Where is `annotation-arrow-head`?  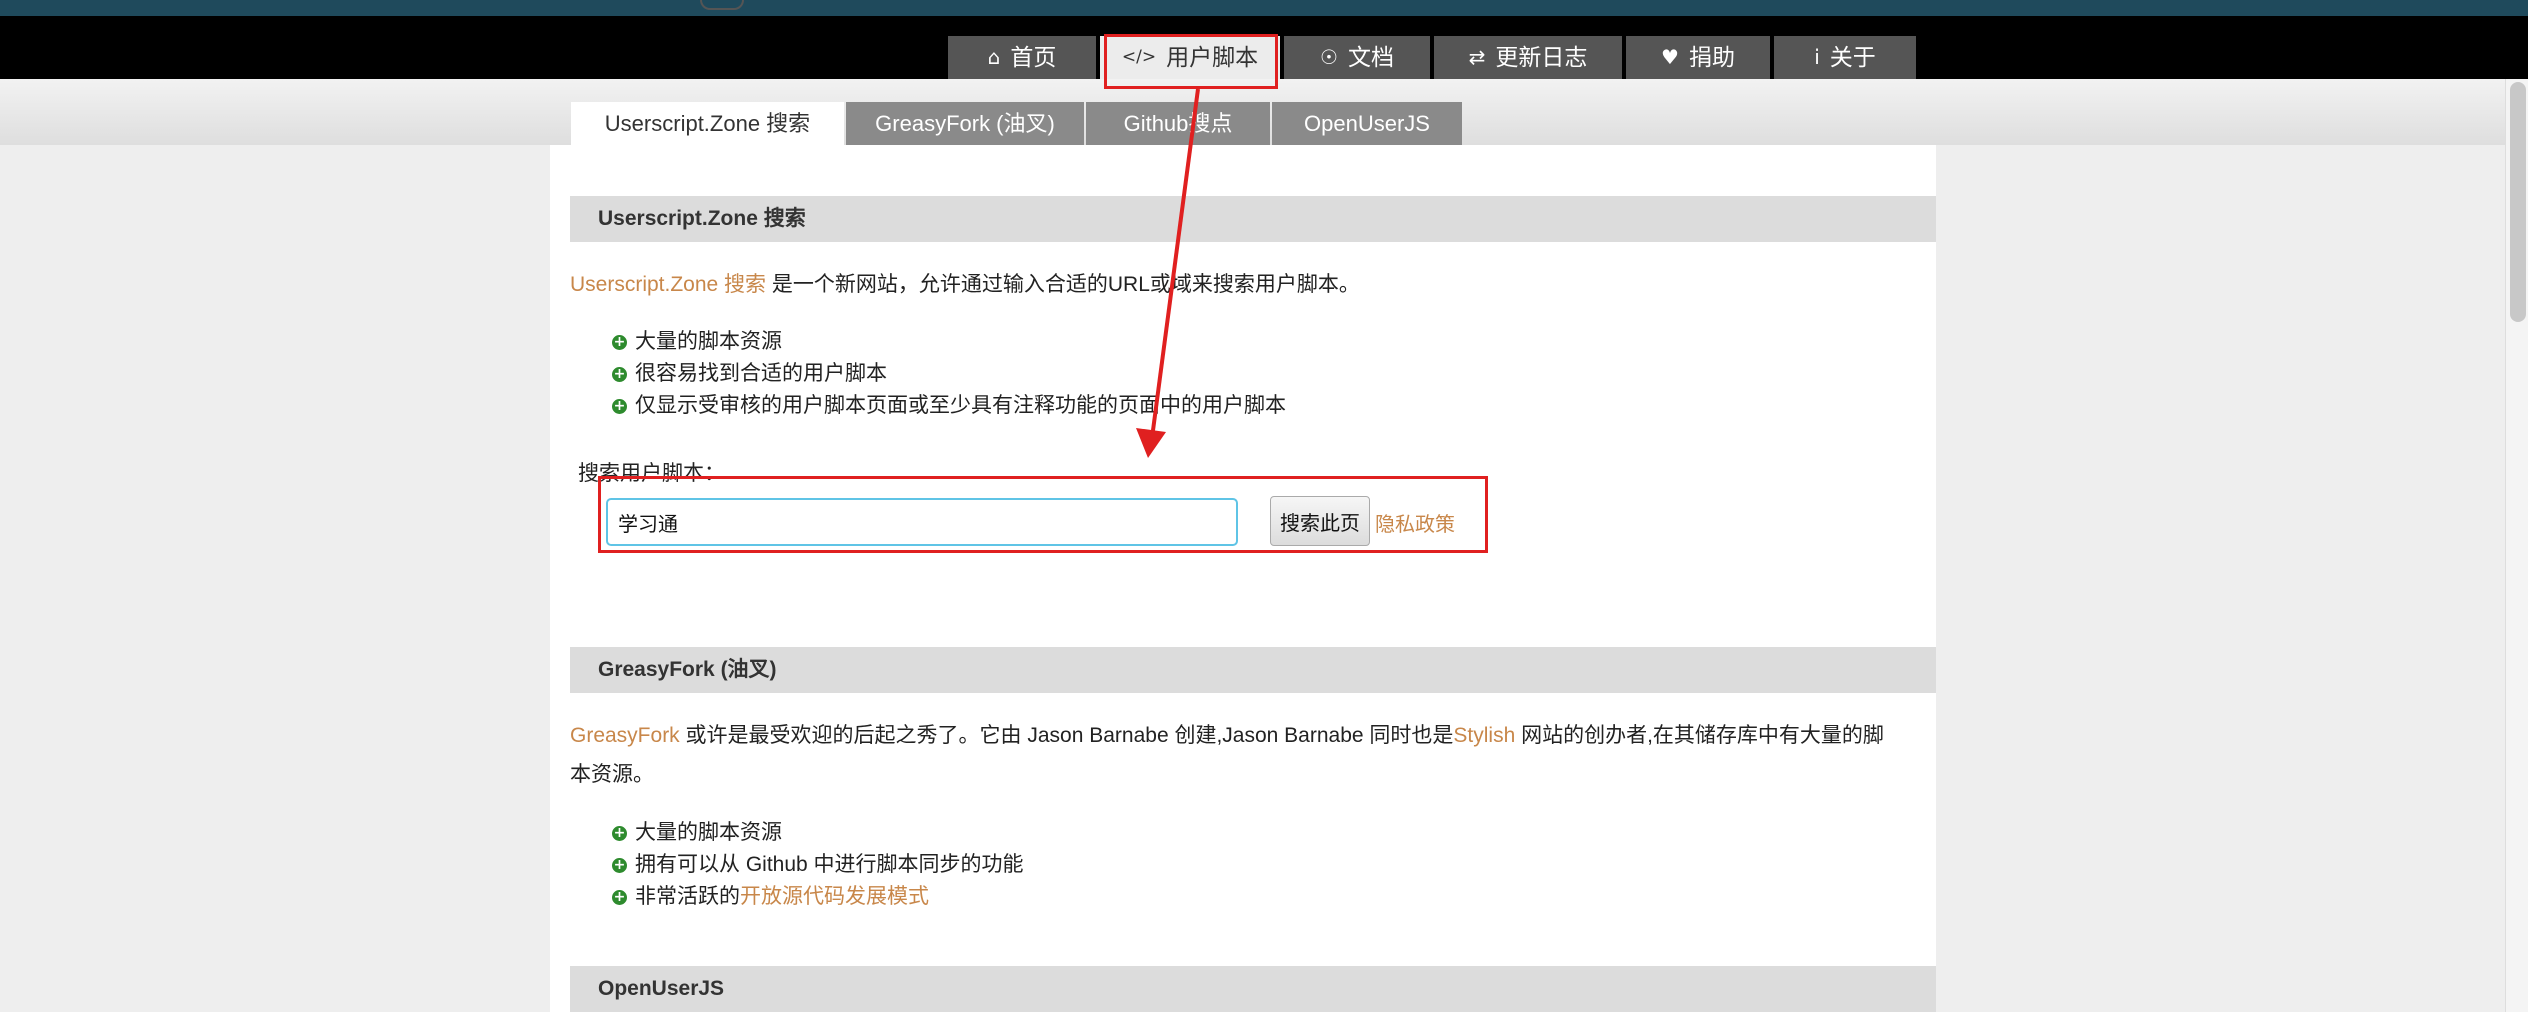 annotation-arrow-head is located at coordinates (1151, 443).